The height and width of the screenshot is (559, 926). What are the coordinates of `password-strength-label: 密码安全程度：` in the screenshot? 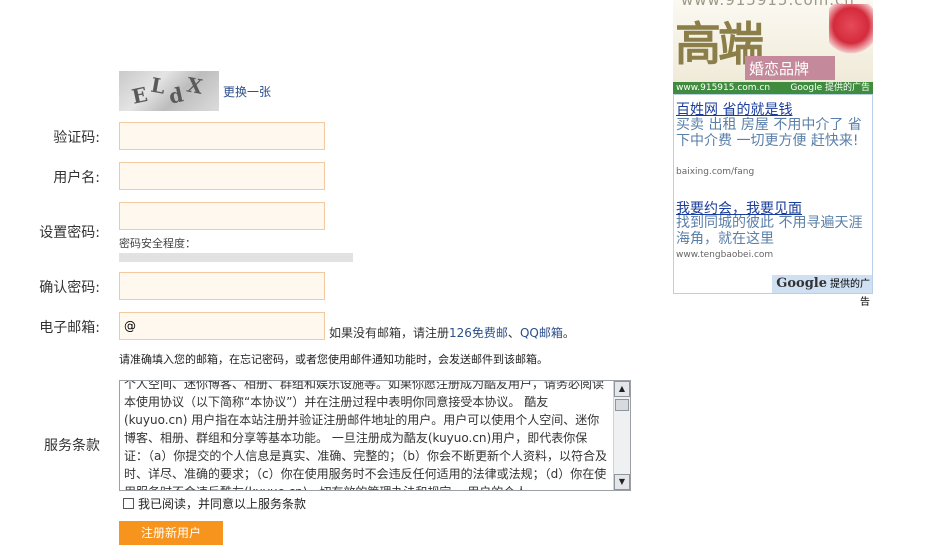 It's located at (157, 243).